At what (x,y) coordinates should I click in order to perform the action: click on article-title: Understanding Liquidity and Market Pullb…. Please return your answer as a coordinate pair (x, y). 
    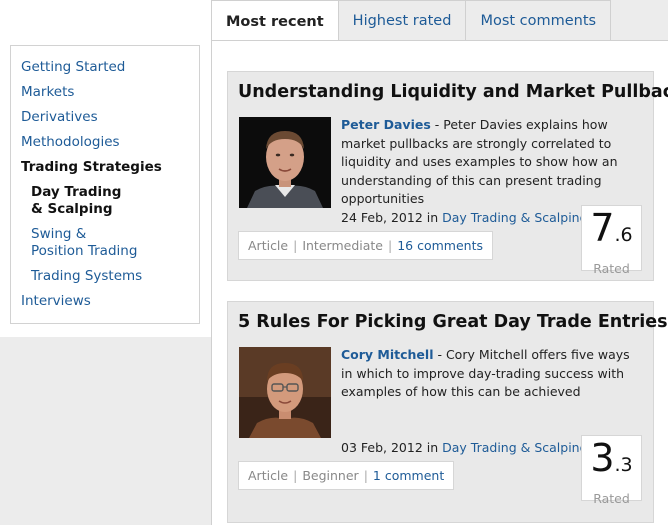
    Looking at the image, I should click on (453, 92).